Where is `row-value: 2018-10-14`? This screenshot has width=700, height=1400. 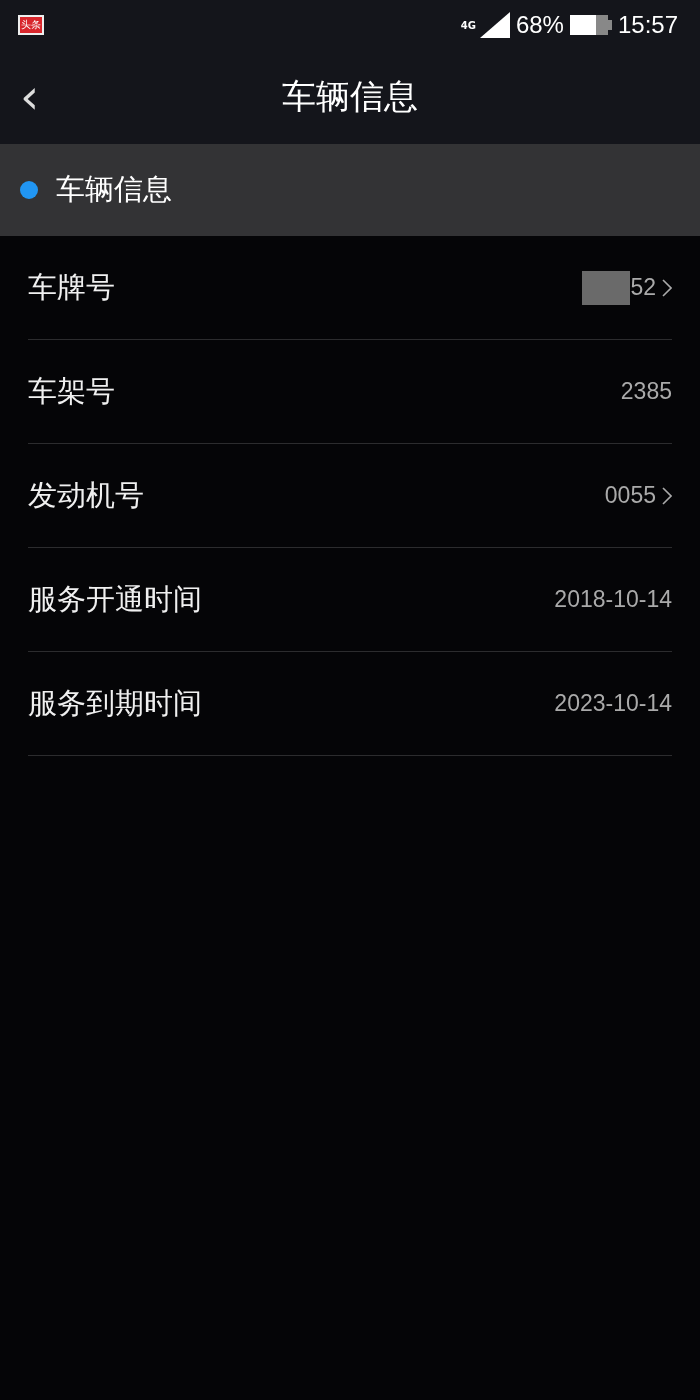 row-value: 2018-10-14 is located at coordinates (613, 599).